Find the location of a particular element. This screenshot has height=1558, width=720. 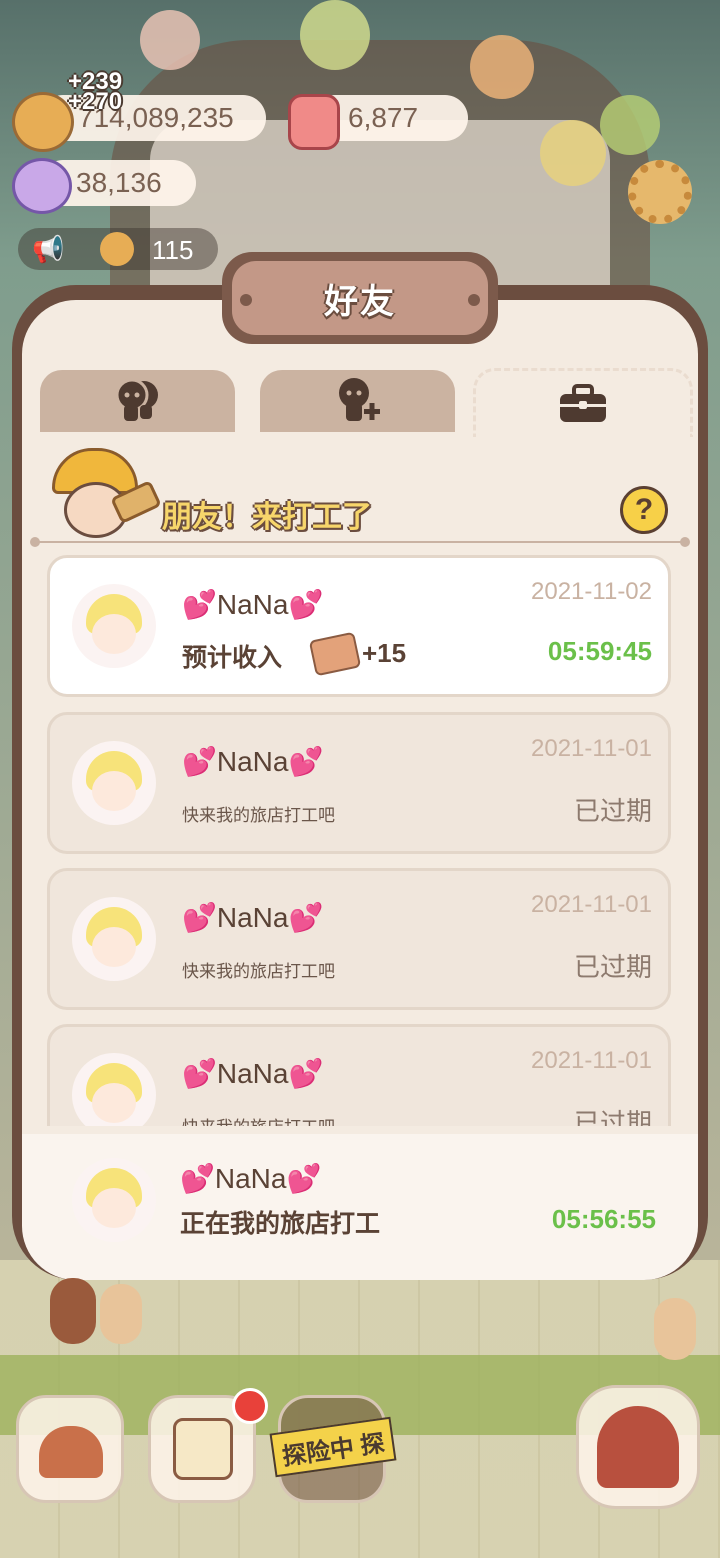

notification-badge is located at coordinates (250, 1406).